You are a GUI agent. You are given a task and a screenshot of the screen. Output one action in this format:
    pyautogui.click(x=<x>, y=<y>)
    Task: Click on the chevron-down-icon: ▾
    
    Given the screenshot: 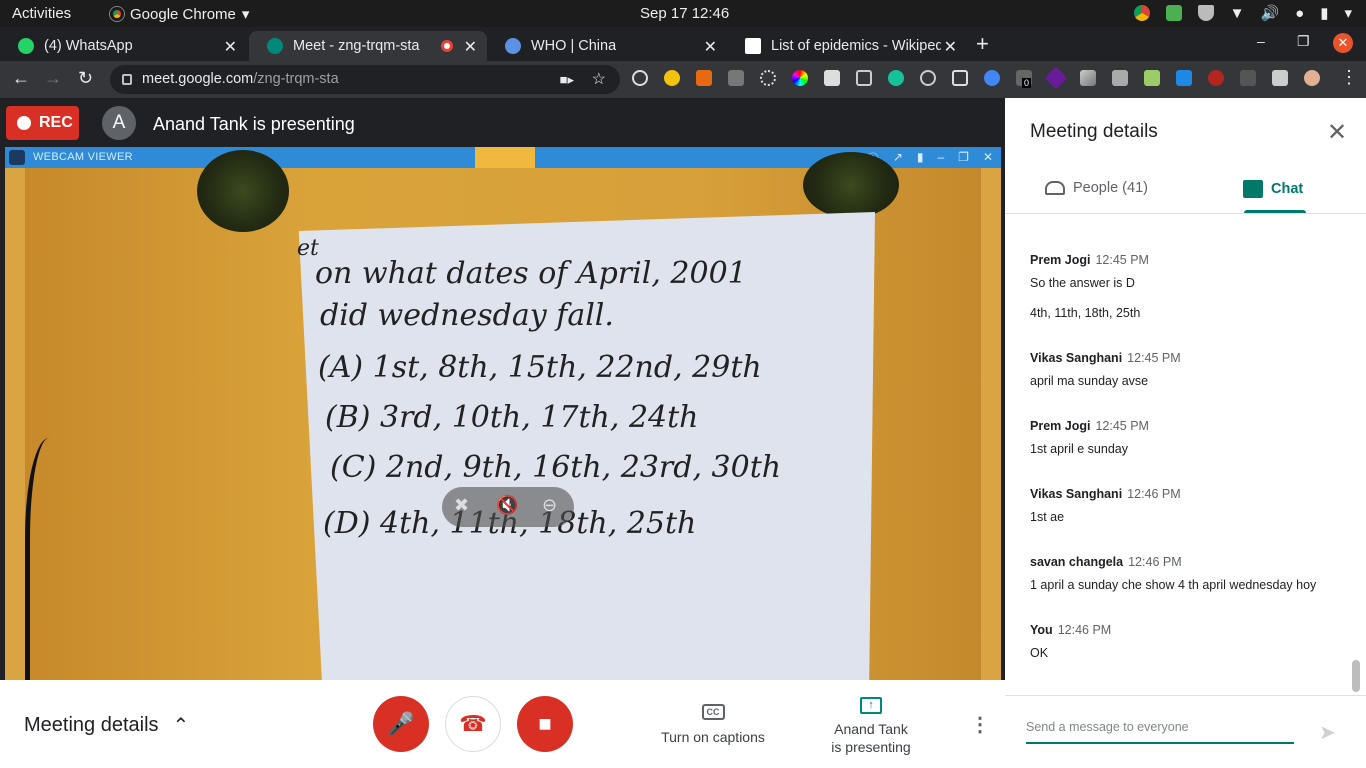 What is the action you would take?
    pyautogui.click(x=1348, y=13)
    